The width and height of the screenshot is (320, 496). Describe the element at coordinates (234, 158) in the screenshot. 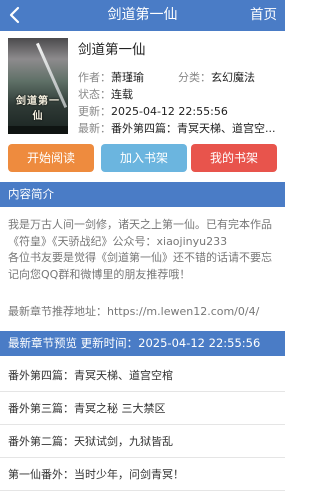

I see `my-shelf-button: 我的书架` at that location.